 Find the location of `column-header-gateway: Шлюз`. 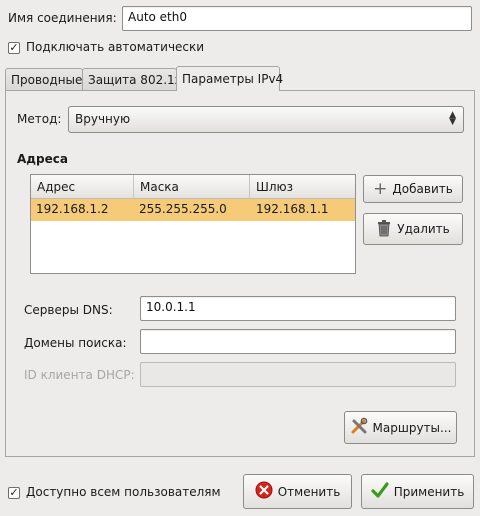

column-header-gateway: Шлюз is located at coordinates (302, 187).